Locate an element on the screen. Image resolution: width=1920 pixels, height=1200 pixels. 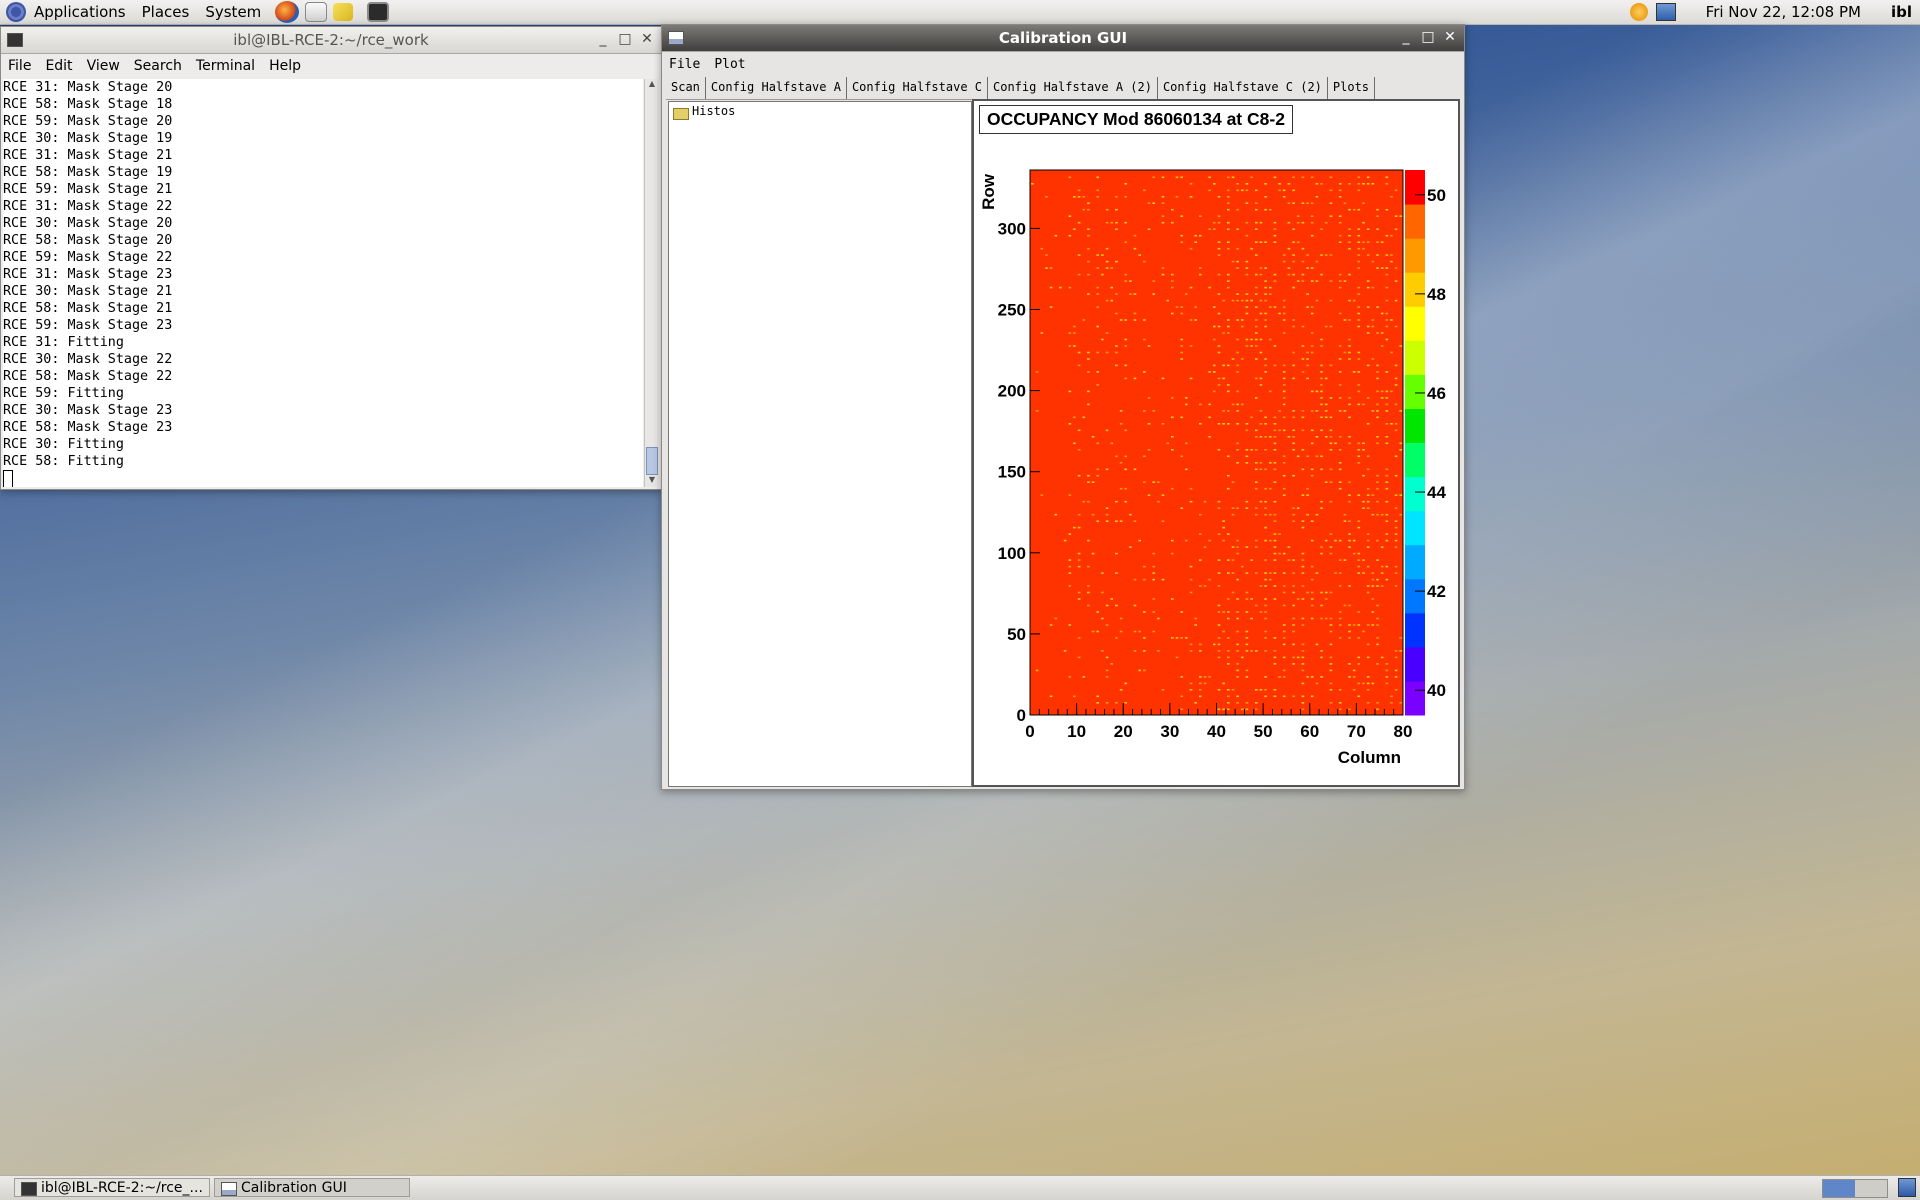
scroll-up-arrow-icon: ▲ is located at coordinates (652, 85).